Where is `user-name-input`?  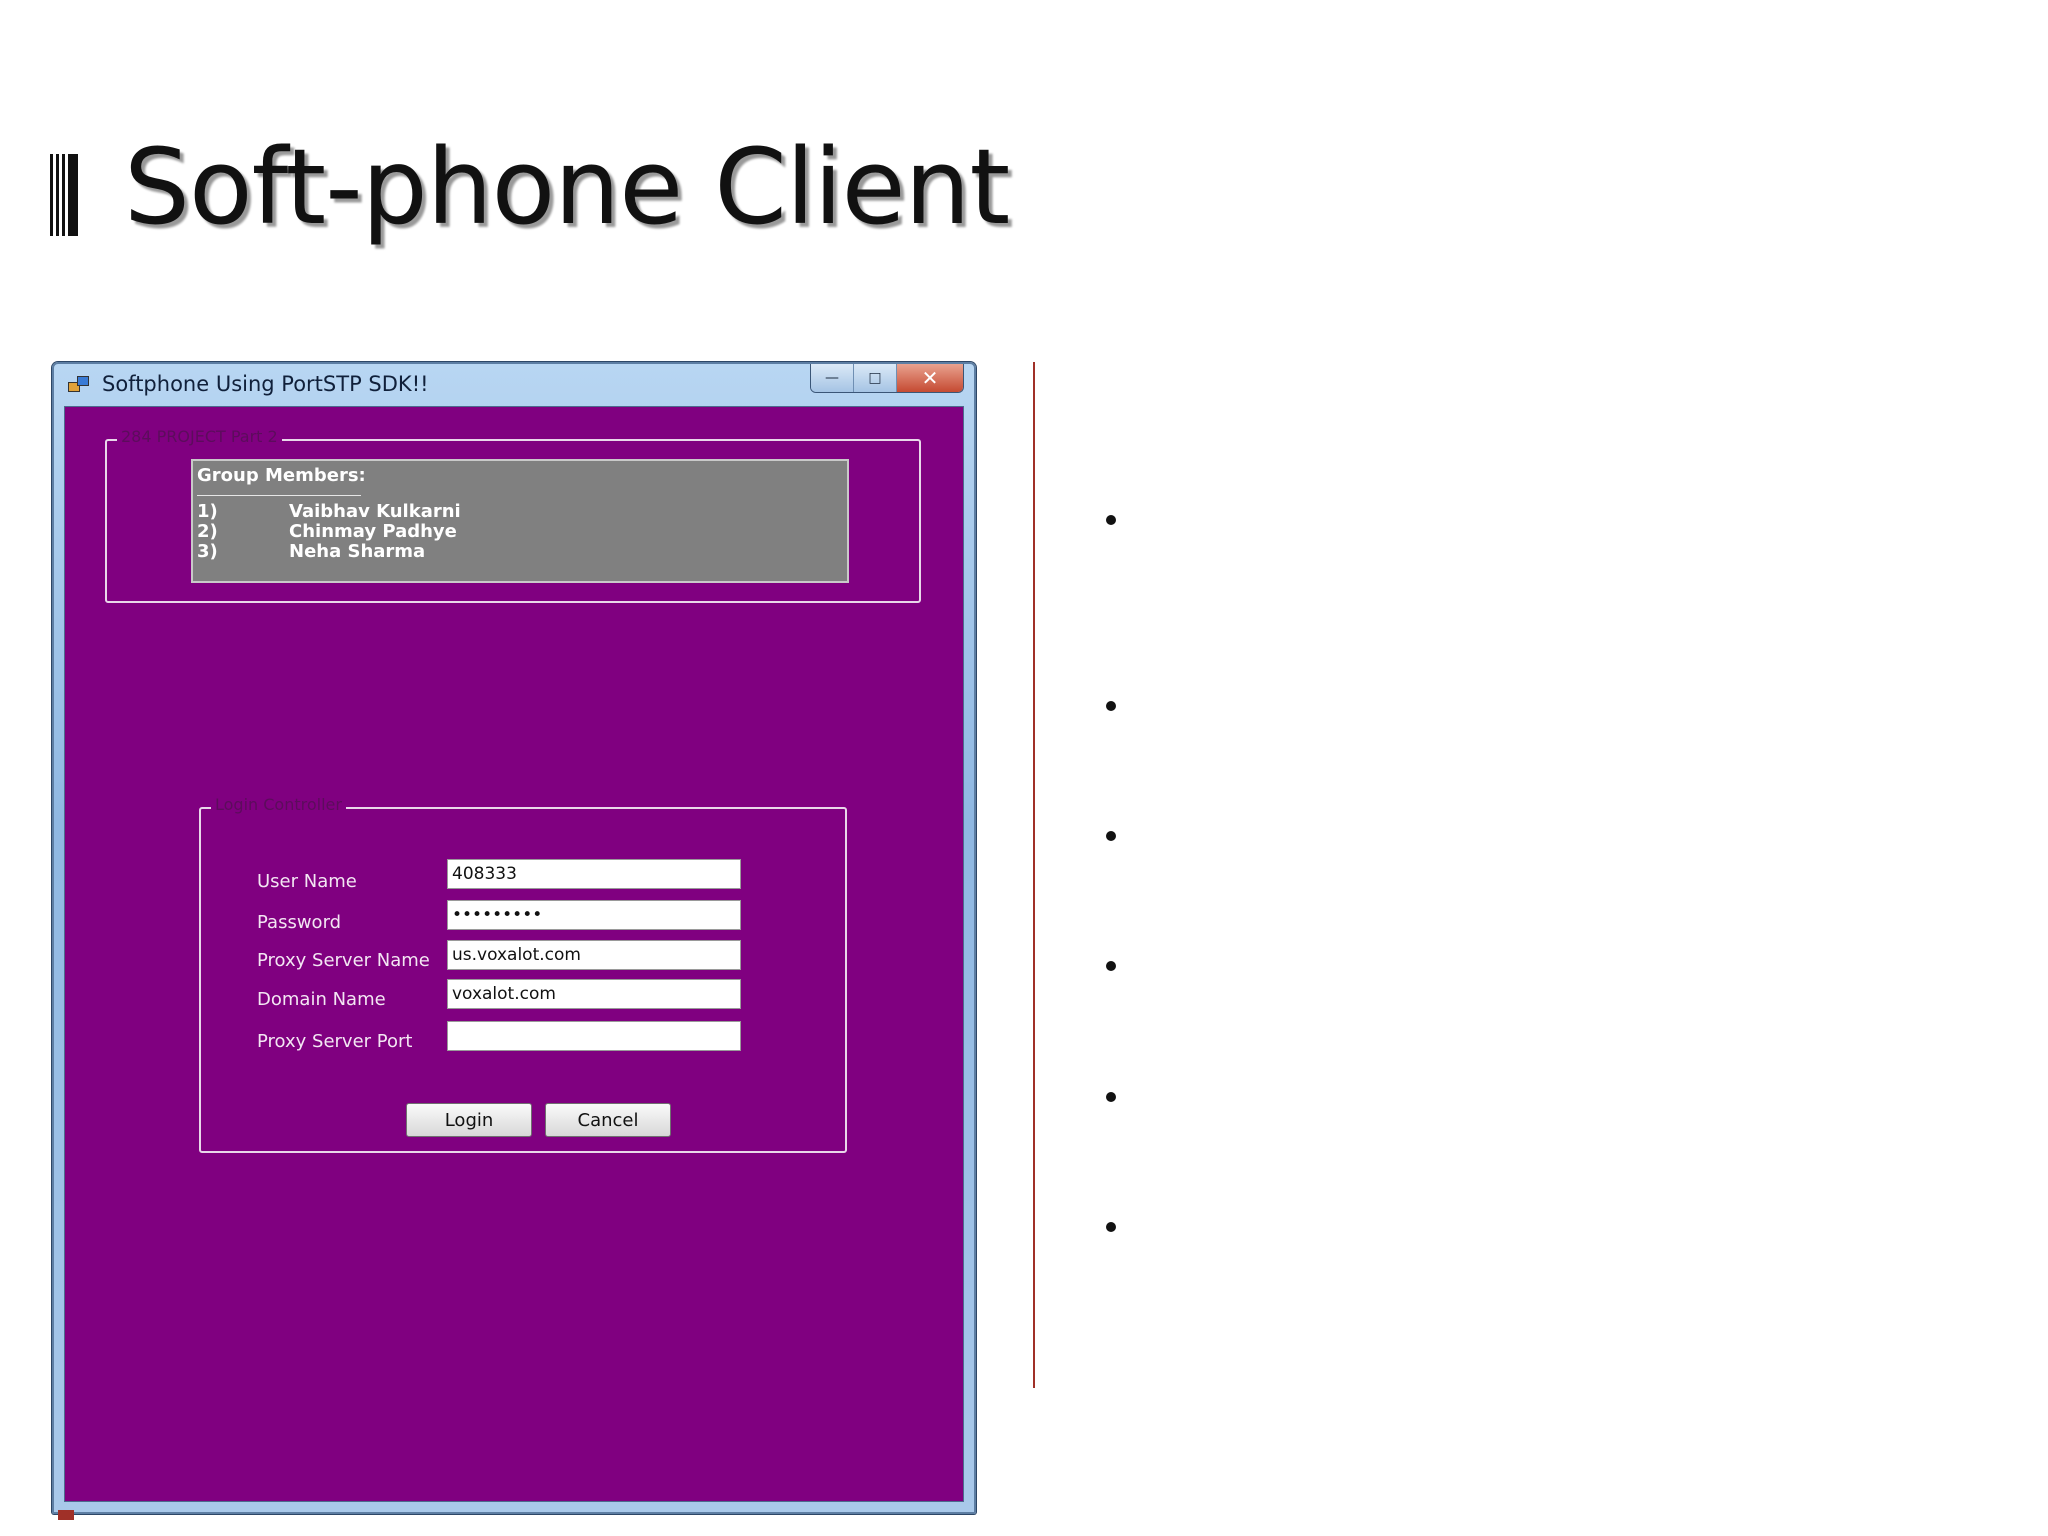
user-name-input is located at coordinates (594, 874).